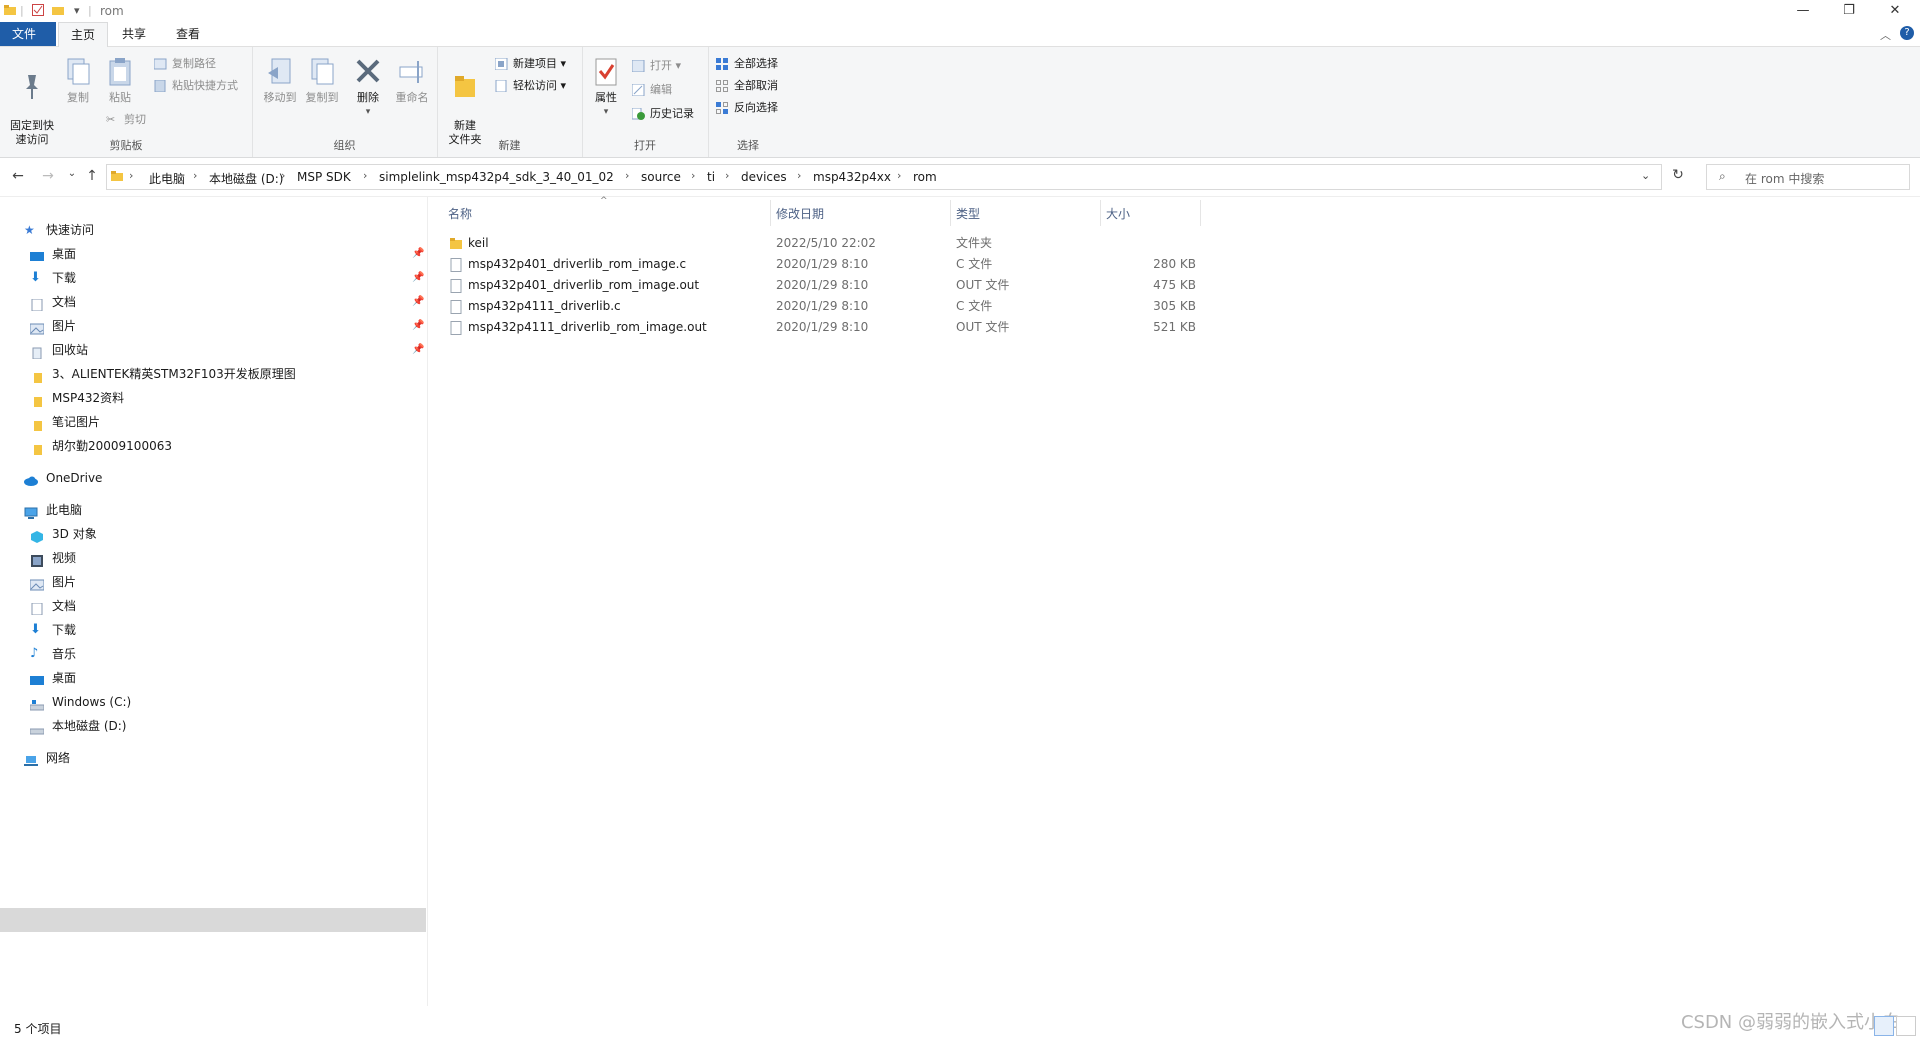  I want to click on column-header-type: 类型, so click(968, 213).